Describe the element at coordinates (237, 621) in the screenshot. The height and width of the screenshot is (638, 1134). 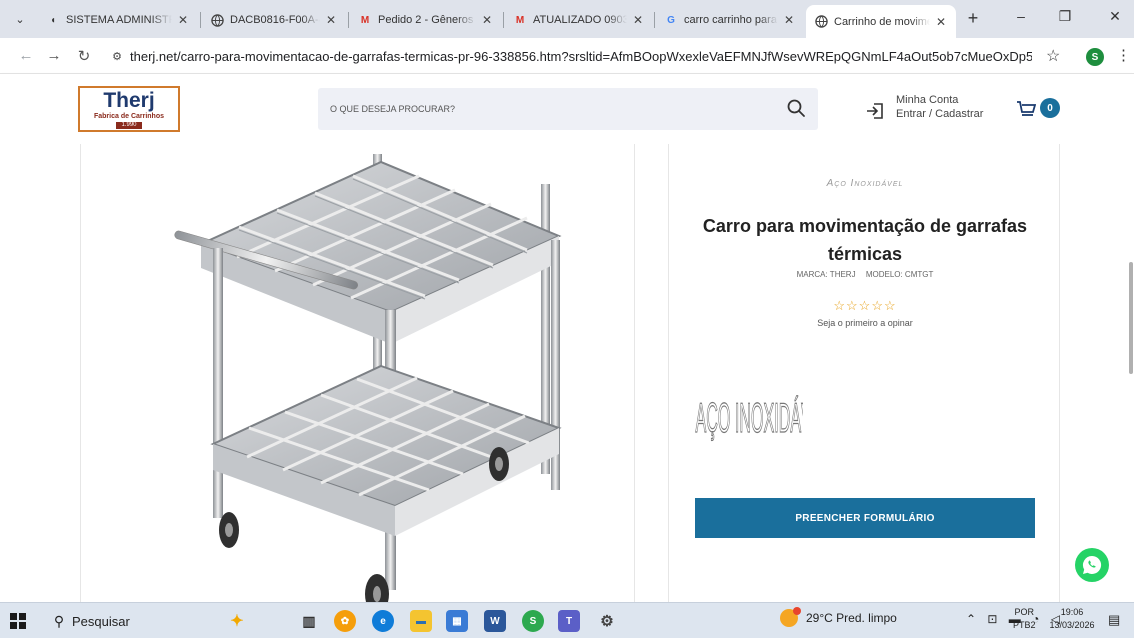
I see `search-highlight-icon: ✦` at that location.